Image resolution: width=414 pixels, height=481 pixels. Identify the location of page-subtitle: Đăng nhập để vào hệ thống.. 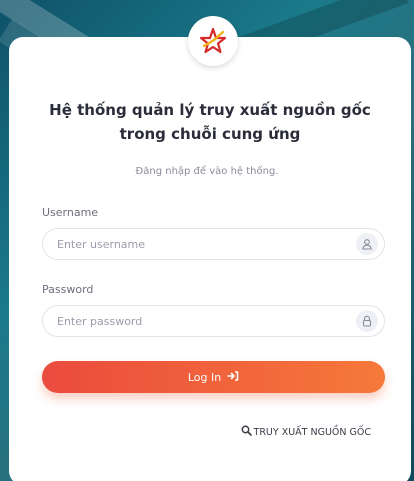
(207, 171).